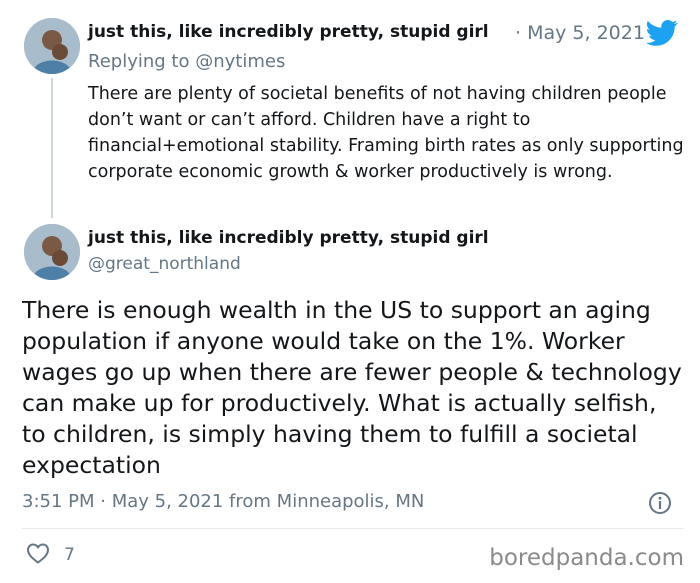 Image resolution: width=700 pixels, height=583 pixels. I want to click on info-icon, so click(660, 505).